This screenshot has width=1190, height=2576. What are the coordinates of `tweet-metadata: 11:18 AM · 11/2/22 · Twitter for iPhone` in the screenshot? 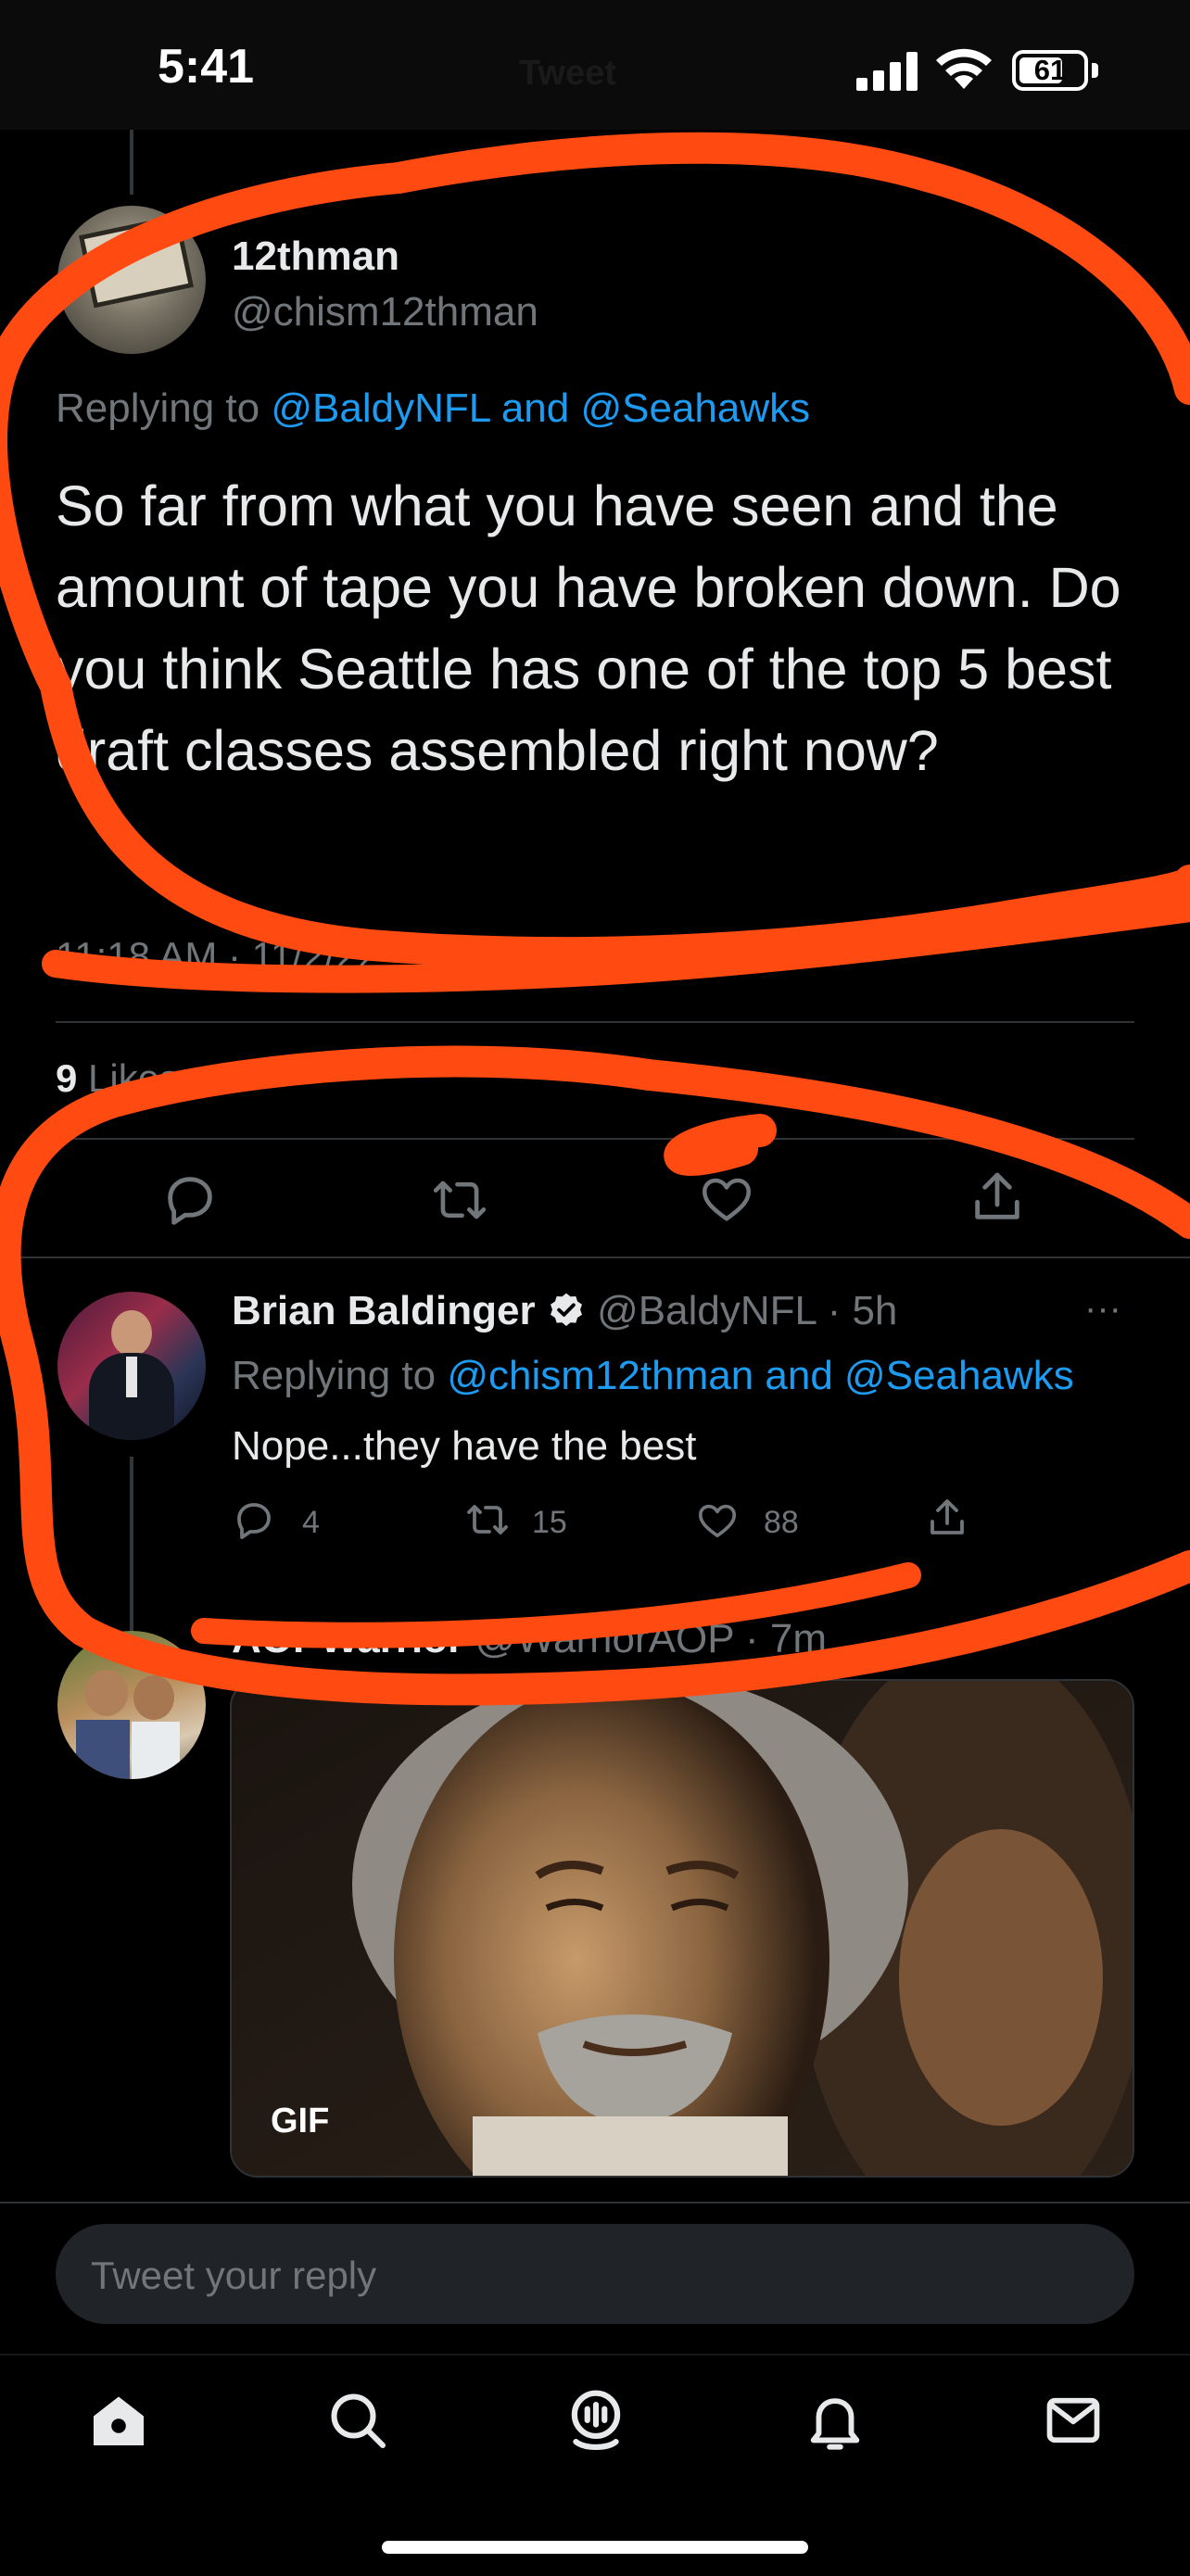 It's located at (386, 956).